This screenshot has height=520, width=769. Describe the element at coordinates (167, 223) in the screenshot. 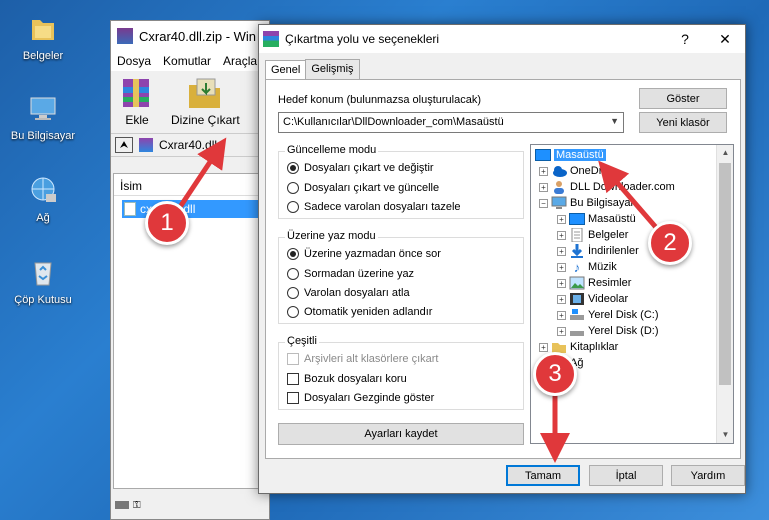

I see `step-badge-1: 1` at that location.